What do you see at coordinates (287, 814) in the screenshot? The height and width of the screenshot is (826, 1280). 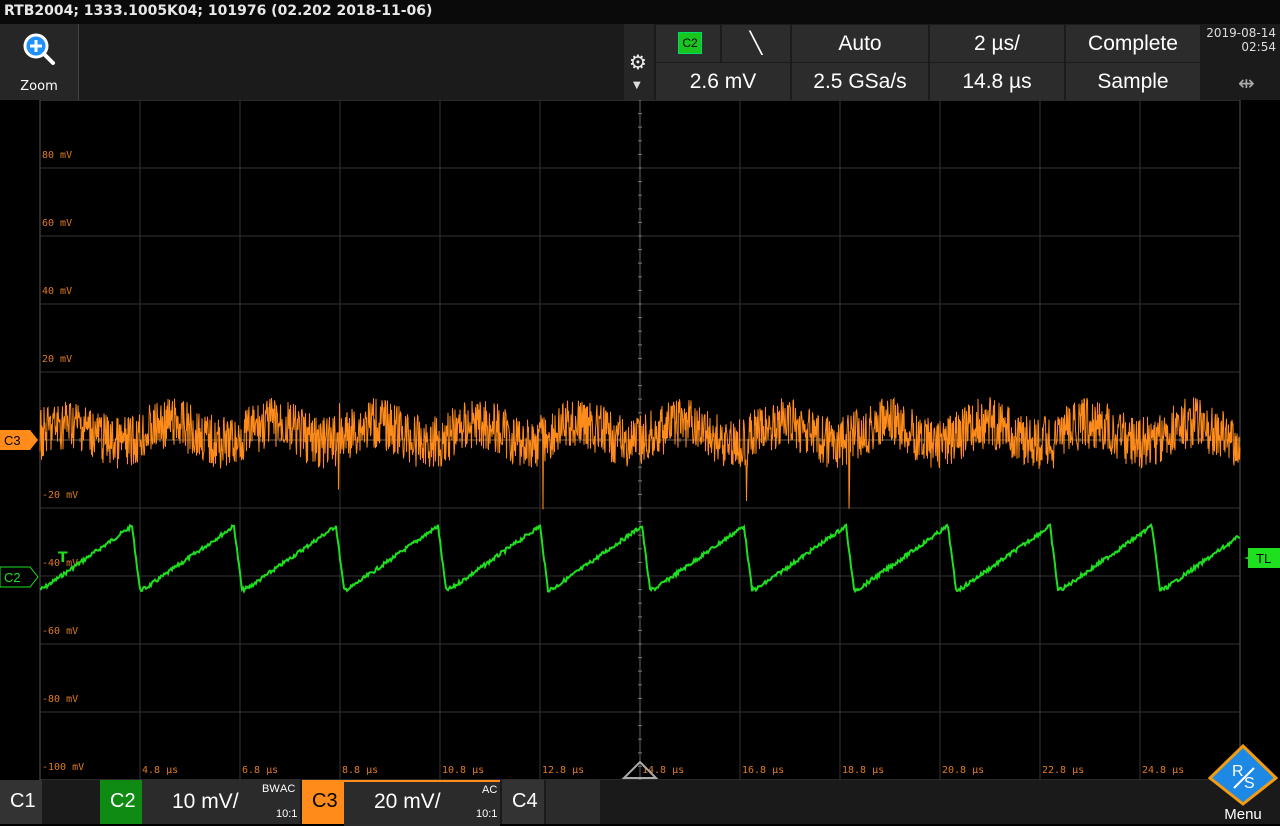 I see `c2-probe: 10:1` at bounding box center [287, 814].